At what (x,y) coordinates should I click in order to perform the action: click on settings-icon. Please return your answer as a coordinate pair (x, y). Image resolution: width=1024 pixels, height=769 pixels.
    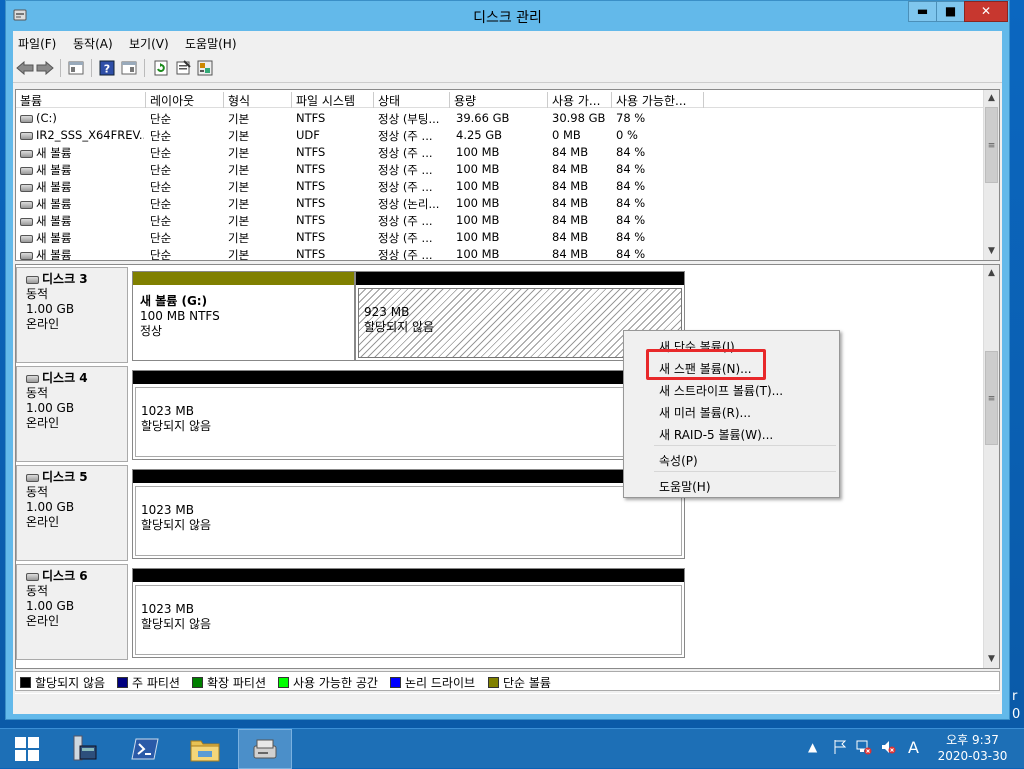
    Looking at the image, I should click on (205, 68).